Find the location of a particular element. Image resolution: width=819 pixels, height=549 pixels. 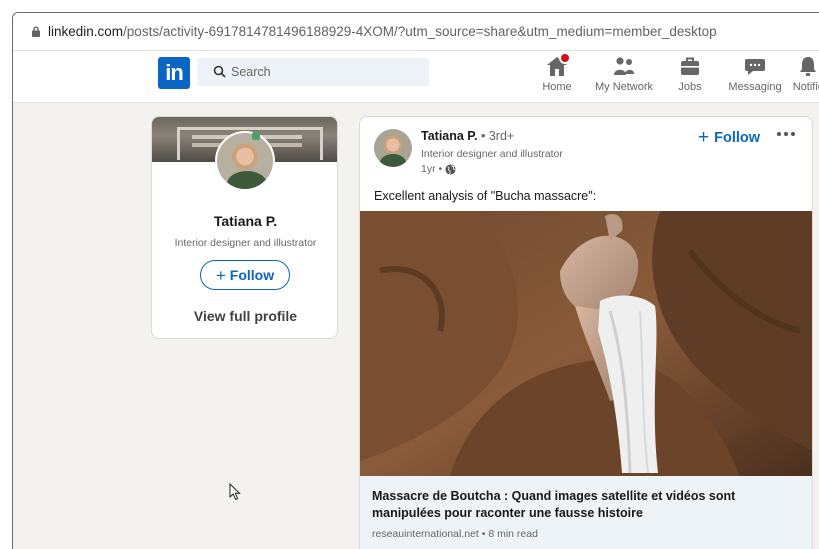

post-author-avatar is located at coordinates (393, 148).